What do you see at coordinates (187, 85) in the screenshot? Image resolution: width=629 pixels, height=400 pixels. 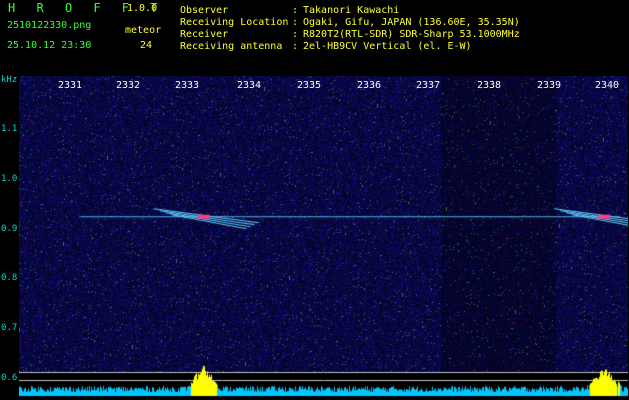 I see `x-tick-label: 2333` at bounding box center [187, 85].